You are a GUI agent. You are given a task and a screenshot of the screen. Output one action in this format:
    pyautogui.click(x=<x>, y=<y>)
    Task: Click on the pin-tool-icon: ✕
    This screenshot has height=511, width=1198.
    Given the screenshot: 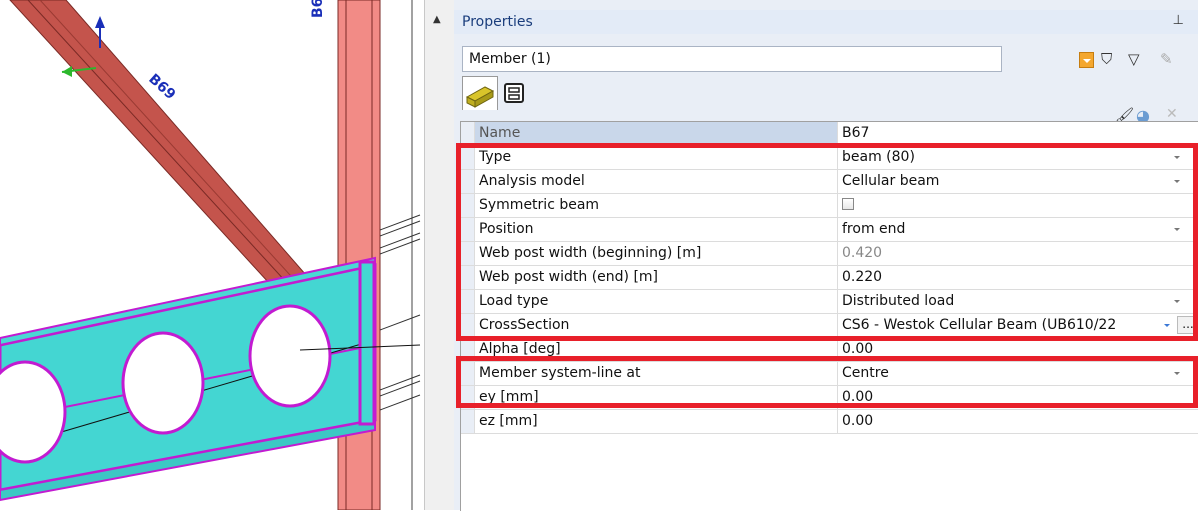 What is the action you would take?
    pyautogui.click(x=1172, y=114)
    